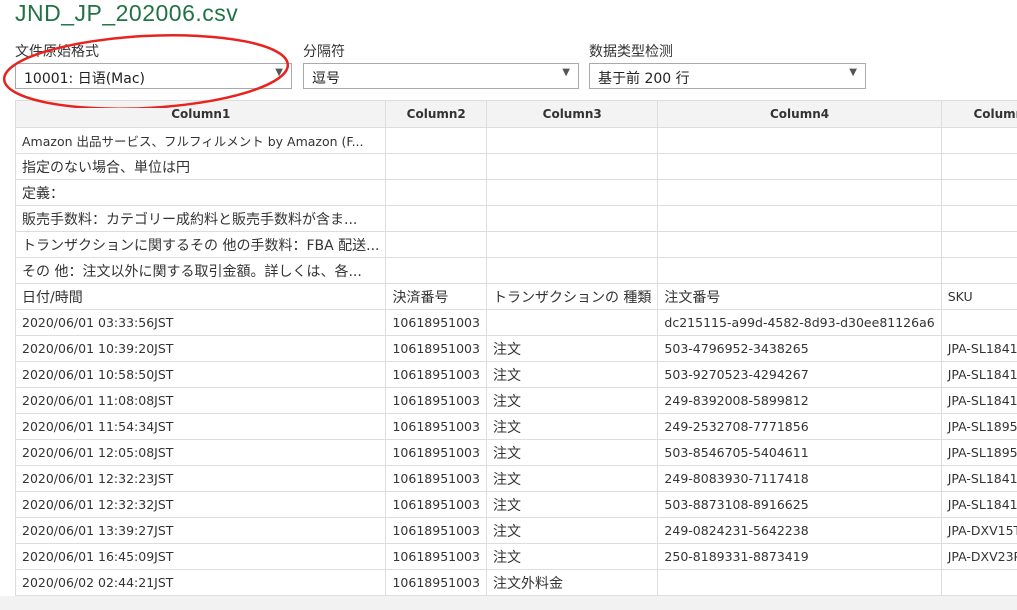  I want to click on table-cell: 249-8083930-7117418, so click(799, 478).